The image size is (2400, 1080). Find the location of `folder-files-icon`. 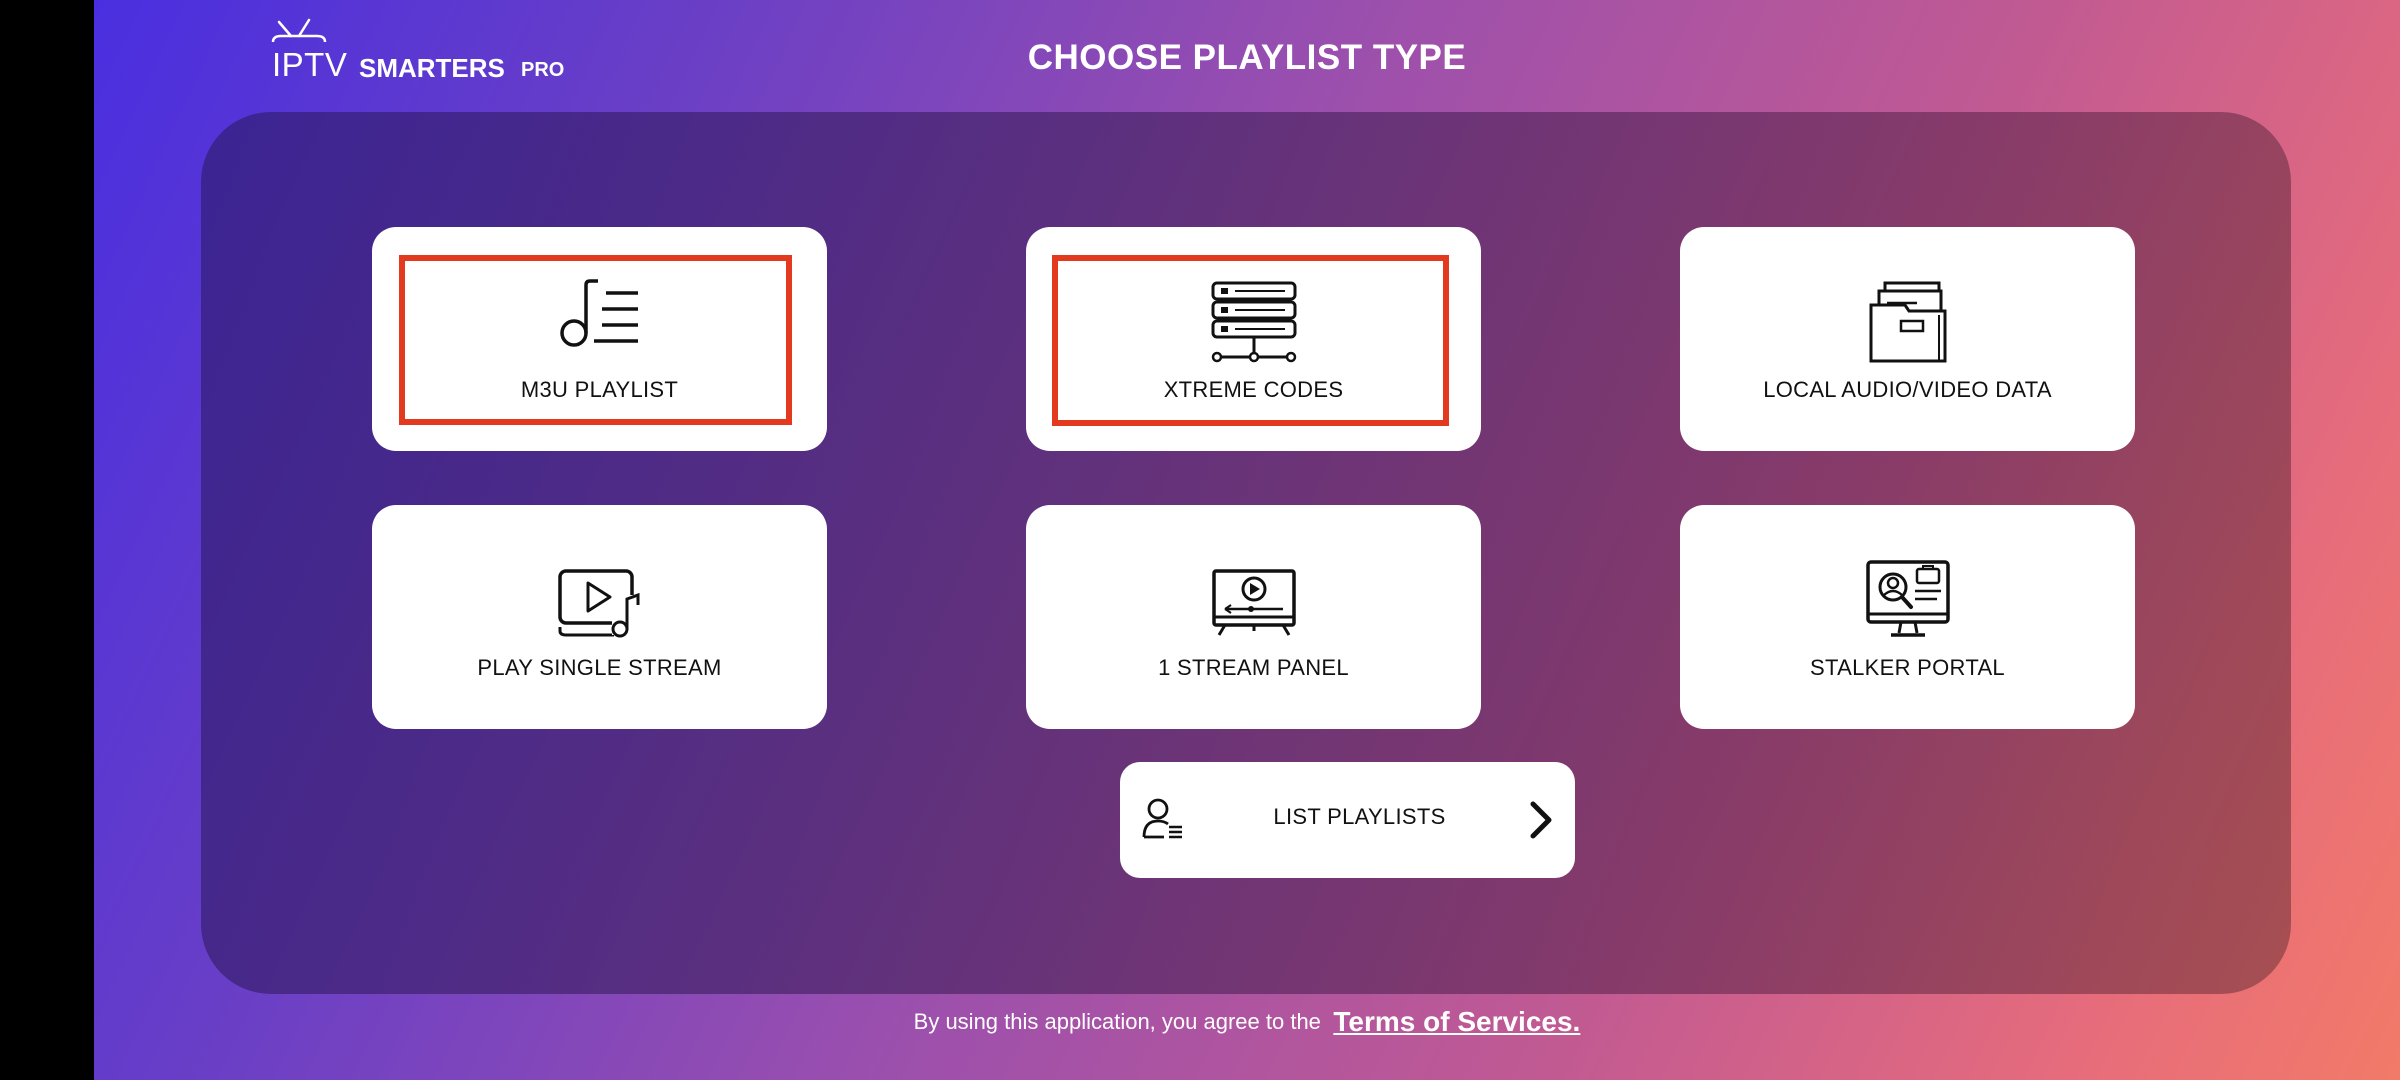

folder-files-icon is located at coordinates (1907, 322).